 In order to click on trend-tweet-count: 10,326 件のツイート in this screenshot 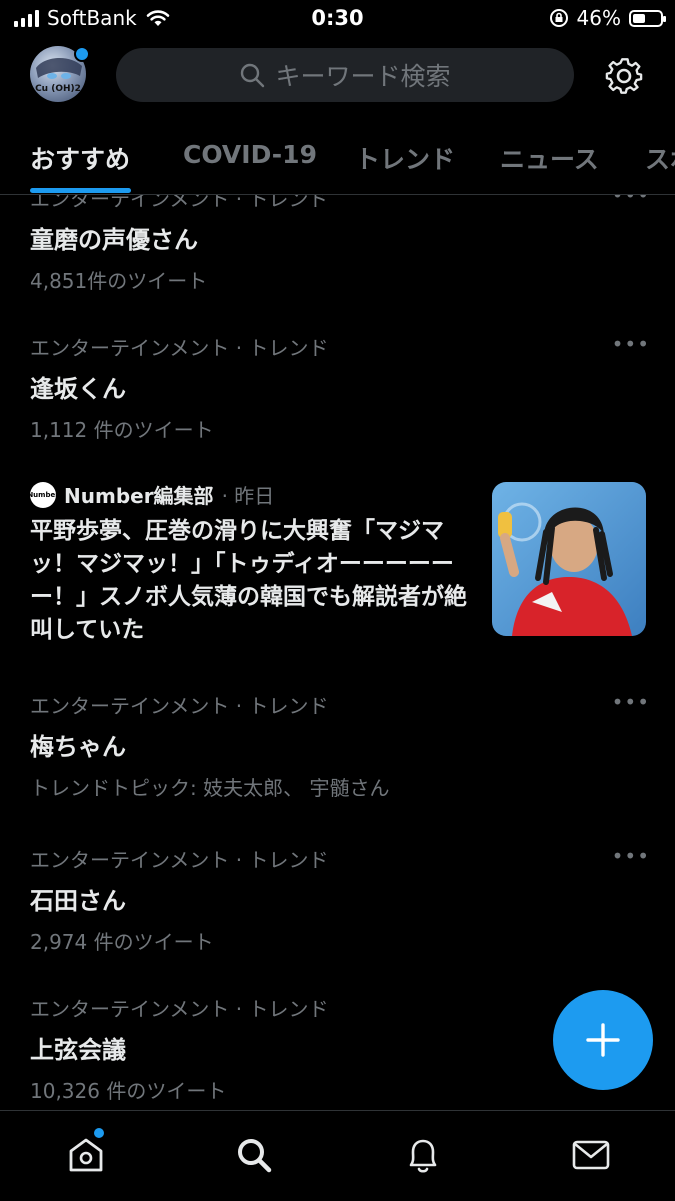, I will do `click(128, 1091)`.